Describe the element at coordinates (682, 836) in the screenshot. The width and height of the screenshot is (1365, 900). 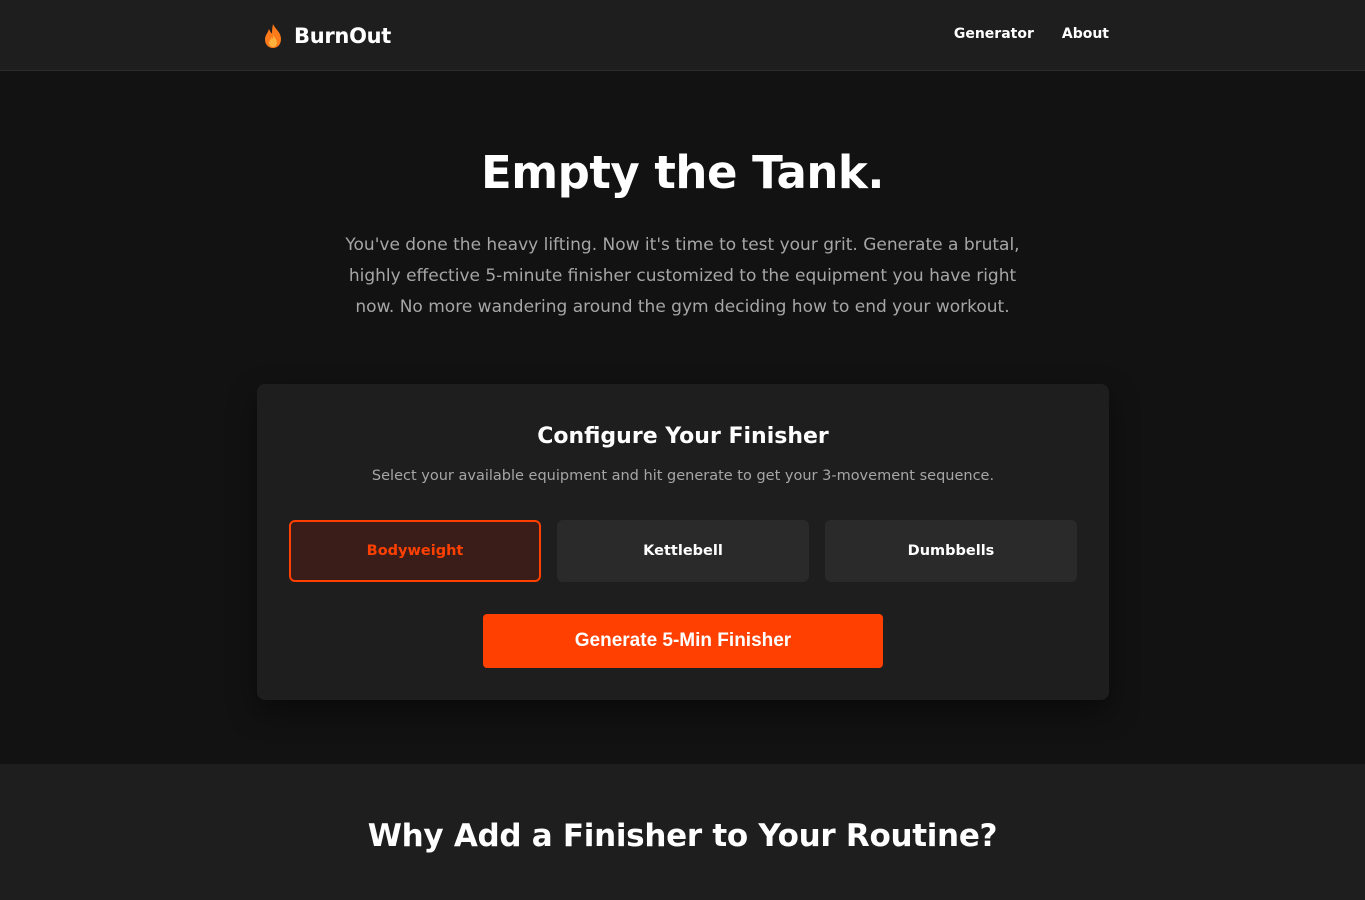
I see `why-section-title: Why Add a Finisher to Your Routine?` at that location.